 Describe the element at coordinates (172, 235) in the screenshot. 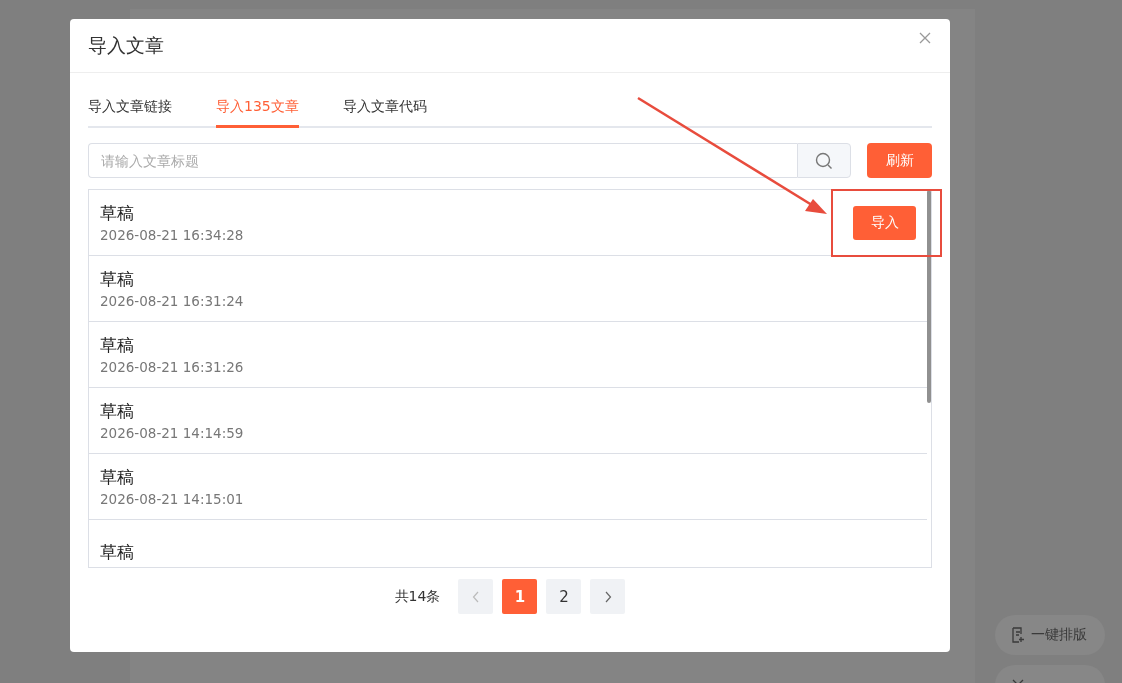

I see `article-date: 2026-08-21 16:34:28` at that location.